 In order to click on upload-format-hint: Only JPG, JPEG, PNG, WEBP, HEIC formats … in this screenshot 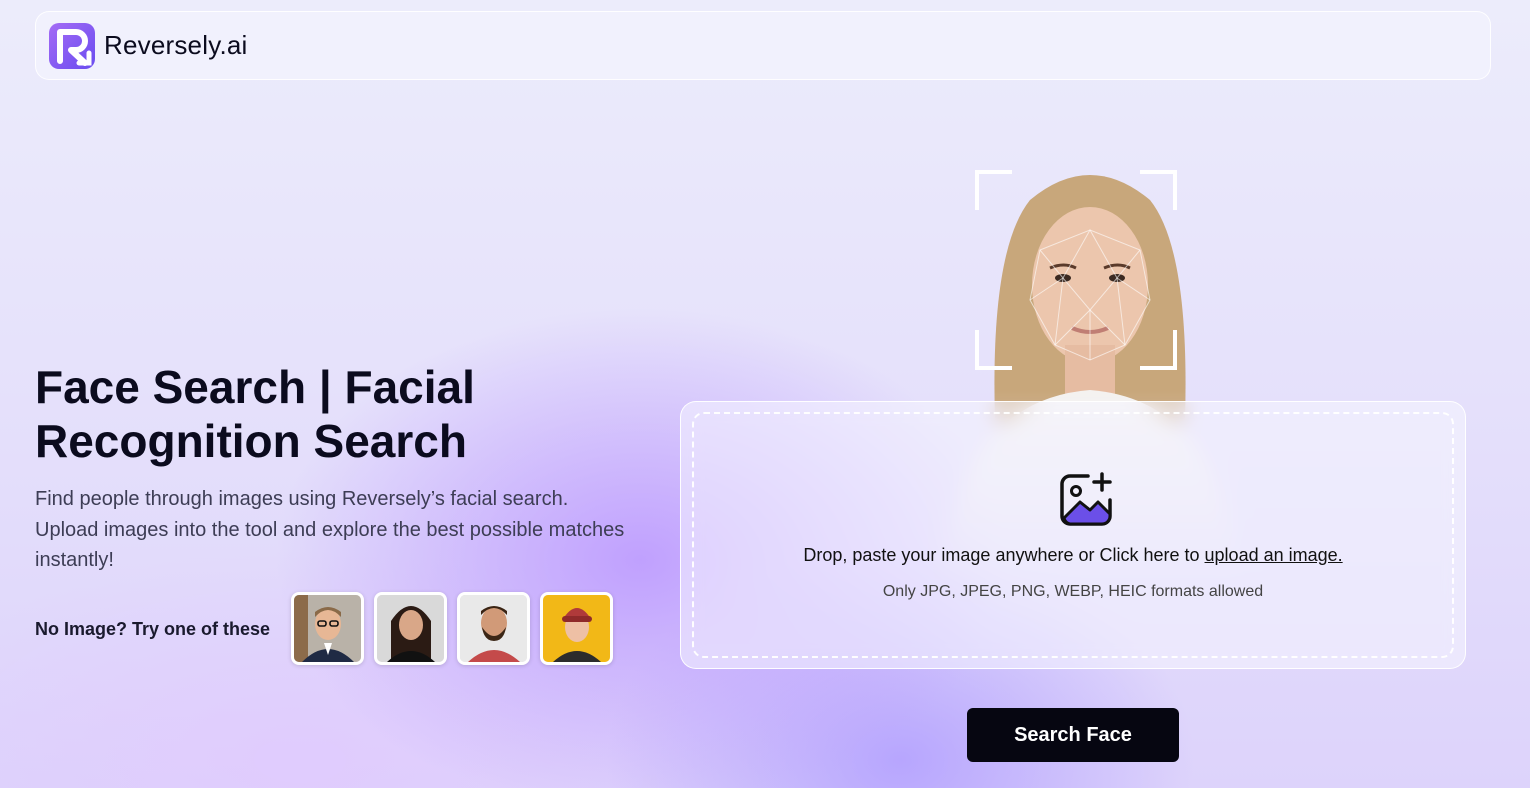, I will do `click(1073, 591)`.